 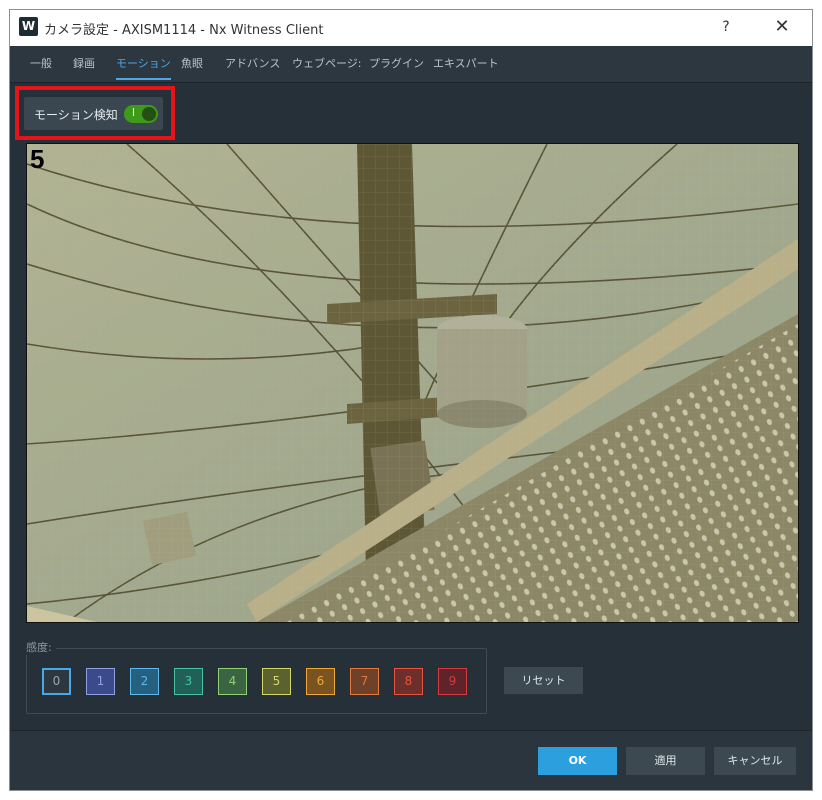 What do you see at coordinates (276, 681) in the screenshot?
I see `sensitivity-level-5-button: 5` at bounding box center [276, 681].